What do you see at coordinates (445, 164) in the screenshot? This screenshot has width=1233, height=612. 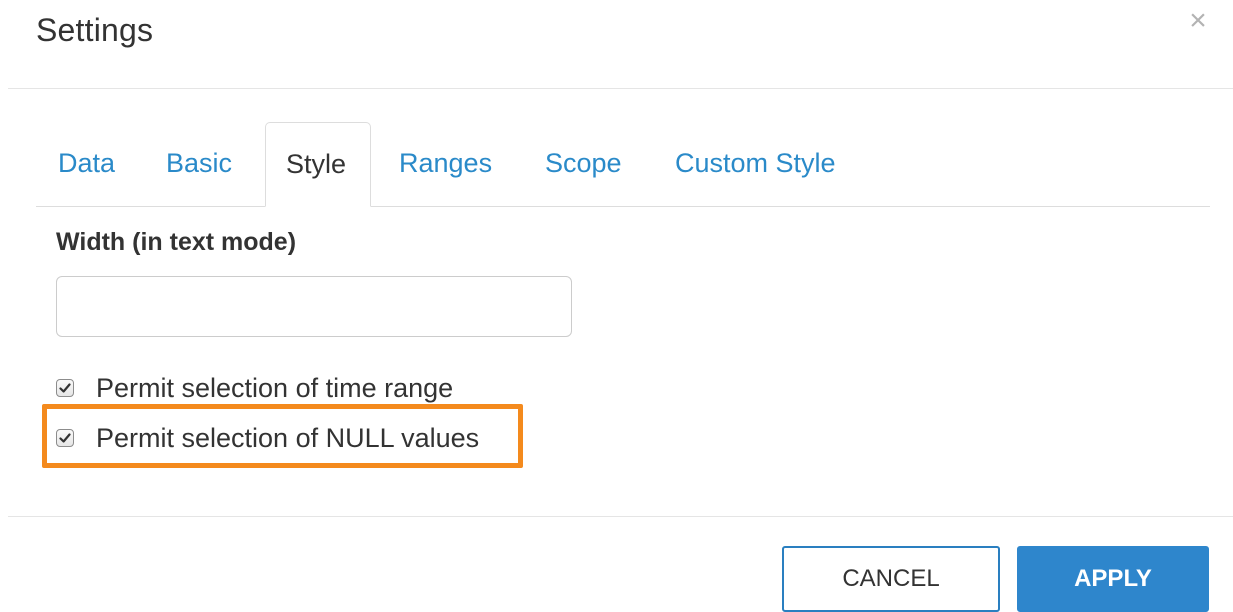 I see `tab-ranges: Ranges` at bounding box center [445, 164].